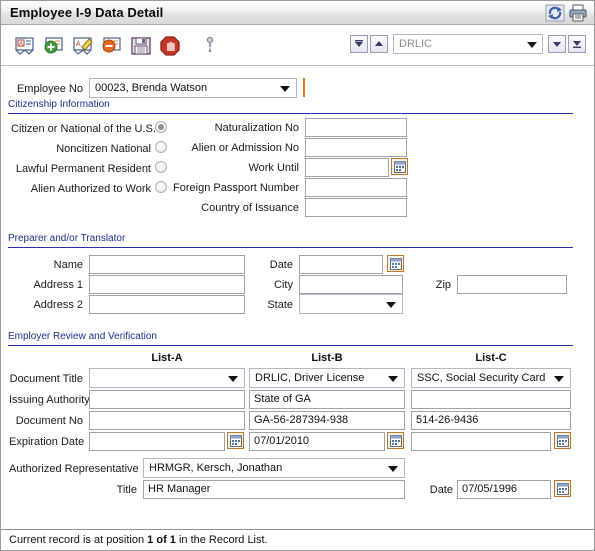 This screenshot has width=595, height=551. I want to click on previous-record-button, so click(379, 44).